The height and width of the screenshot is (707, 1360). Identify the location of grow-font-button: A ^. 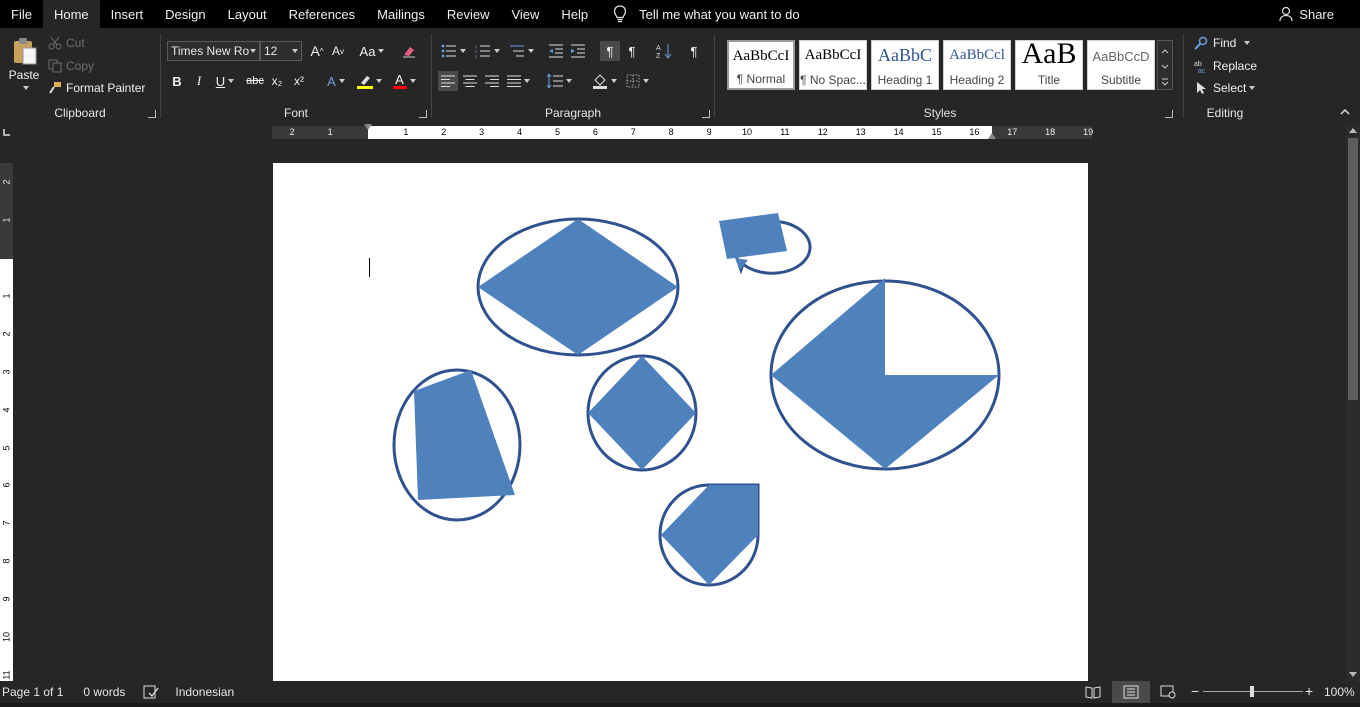
(317, 51).